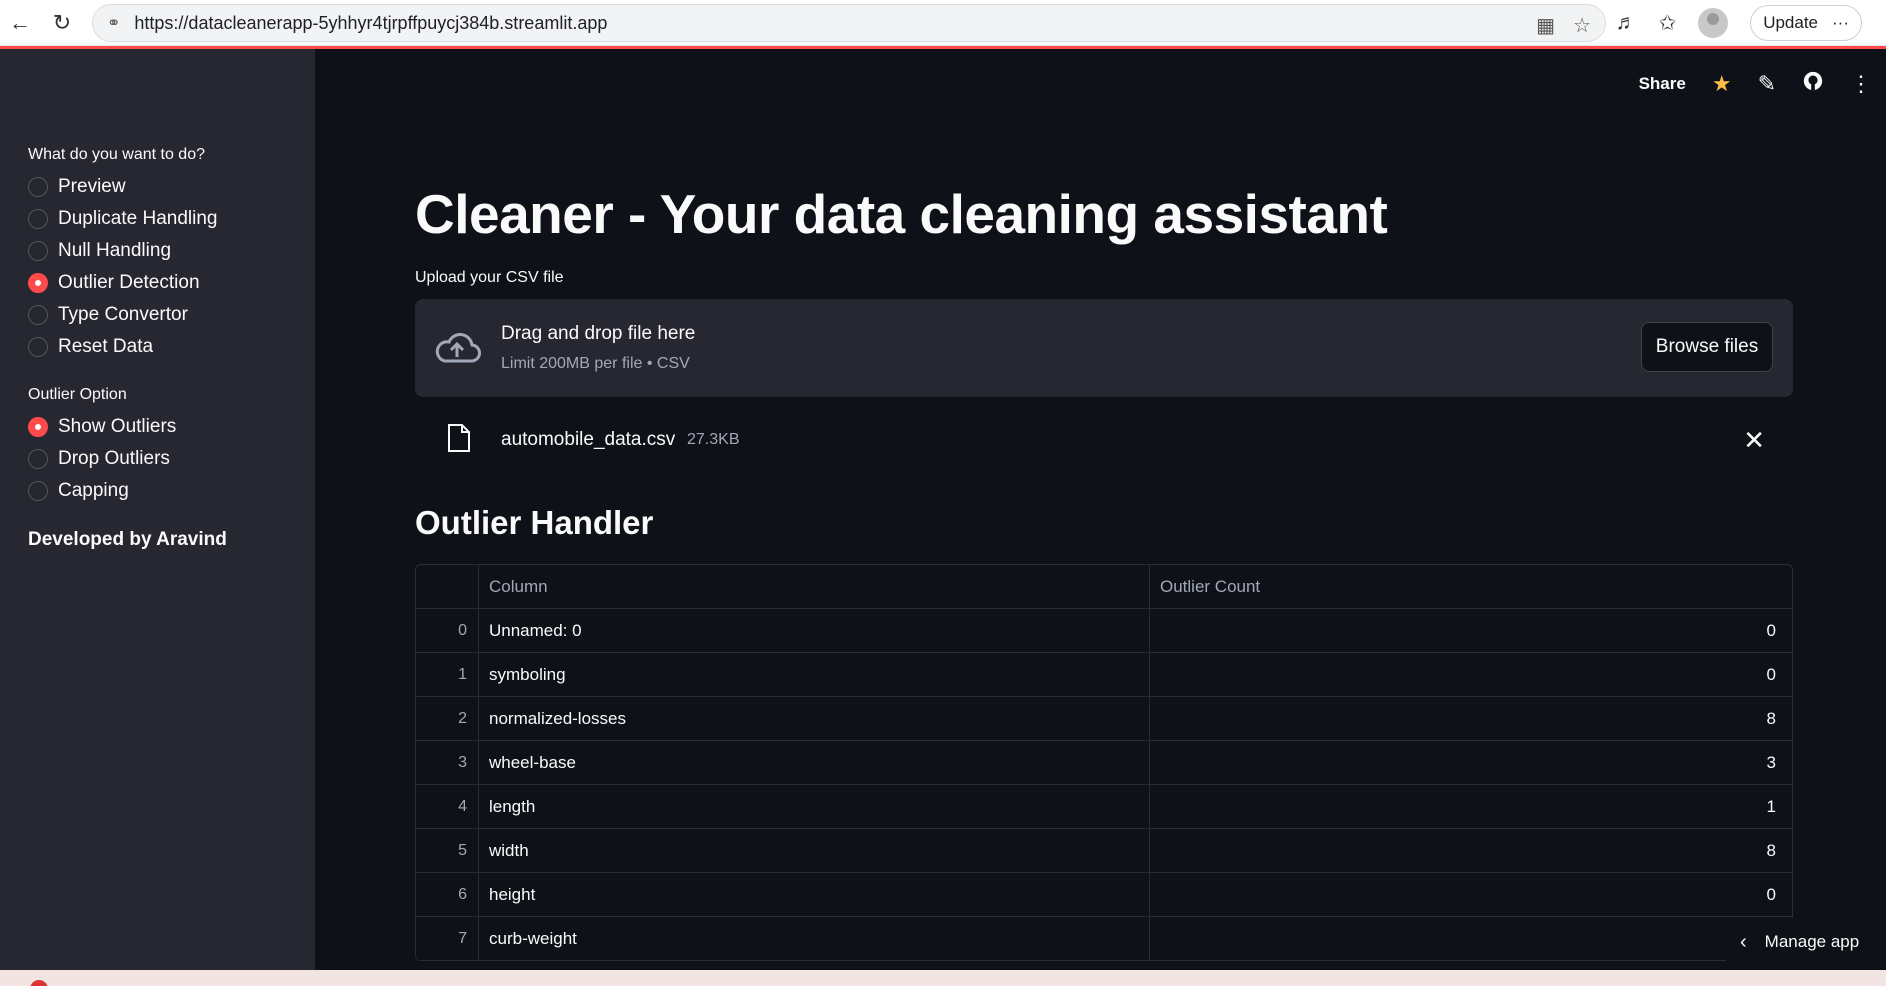  I want to click on favorites-icon: ✩, so click(1668, 23).